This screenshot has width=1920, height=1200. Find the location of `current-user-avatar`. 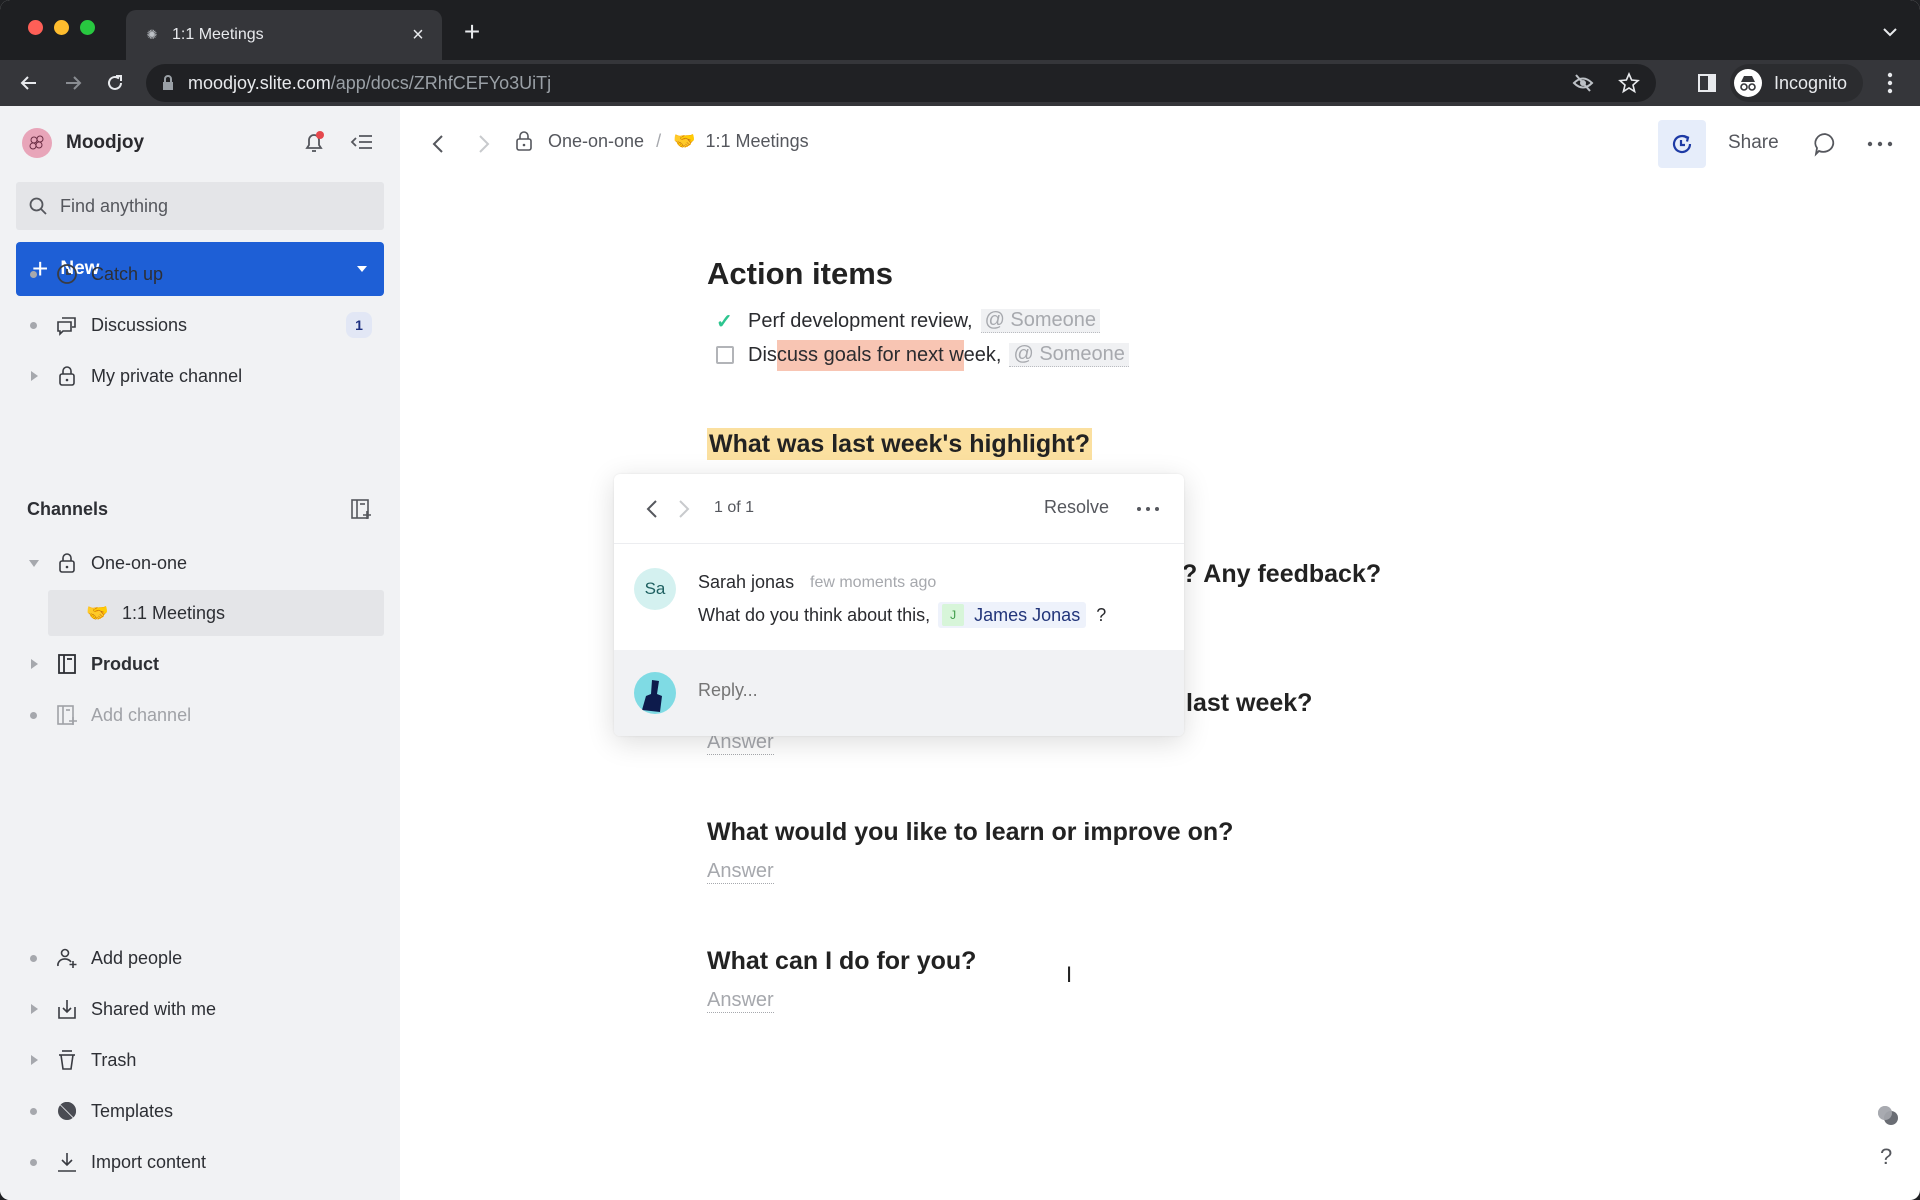

current-user-avatar is located at coordinates (655, 693).